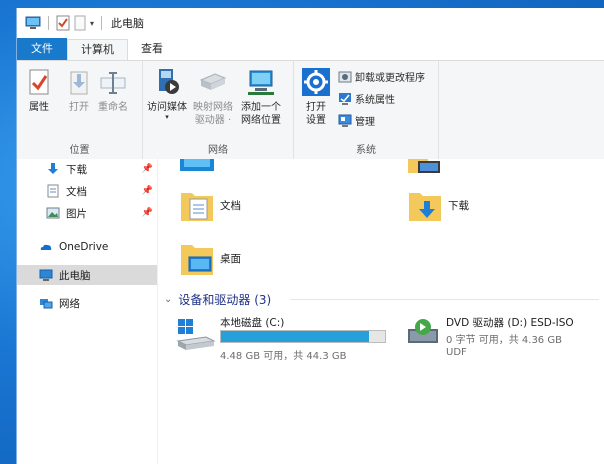 The width and height of the screenshot is (604, 464). What do you see at coordinates (425, 207) in the screenshot?
I see `downloads-folder-icon` at bounding box center [425, 207].